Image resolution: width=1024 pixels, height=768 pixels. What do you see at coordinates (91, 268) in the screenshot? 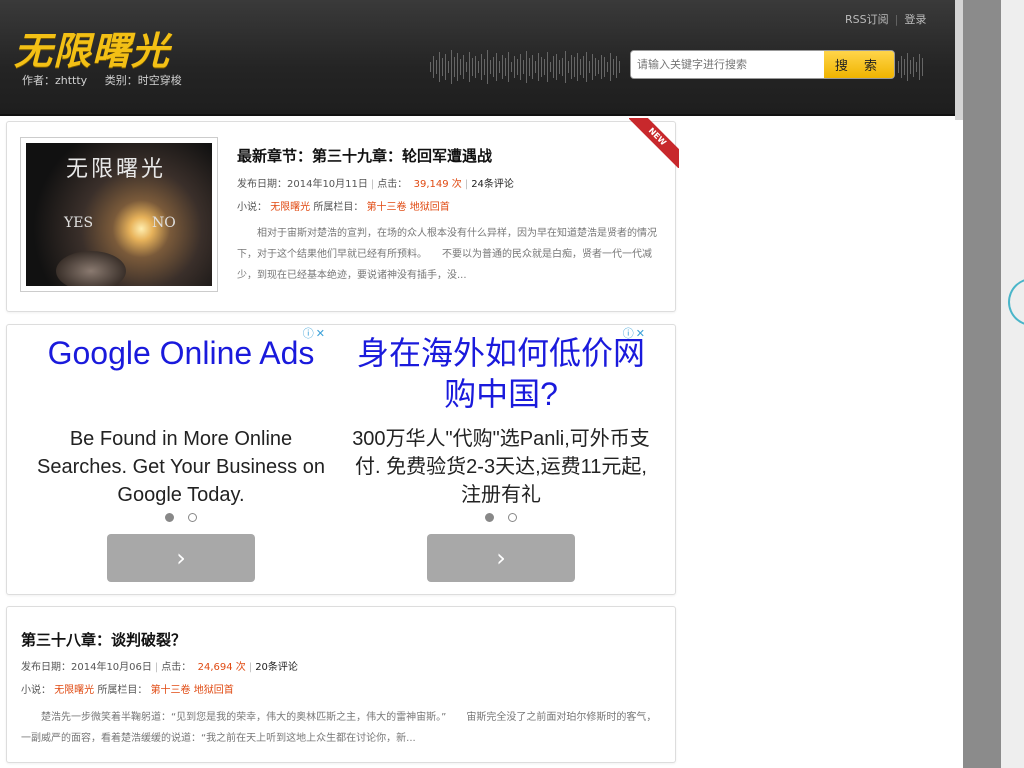
I see `thumbnail-hand` at bounding box center [91, 268].